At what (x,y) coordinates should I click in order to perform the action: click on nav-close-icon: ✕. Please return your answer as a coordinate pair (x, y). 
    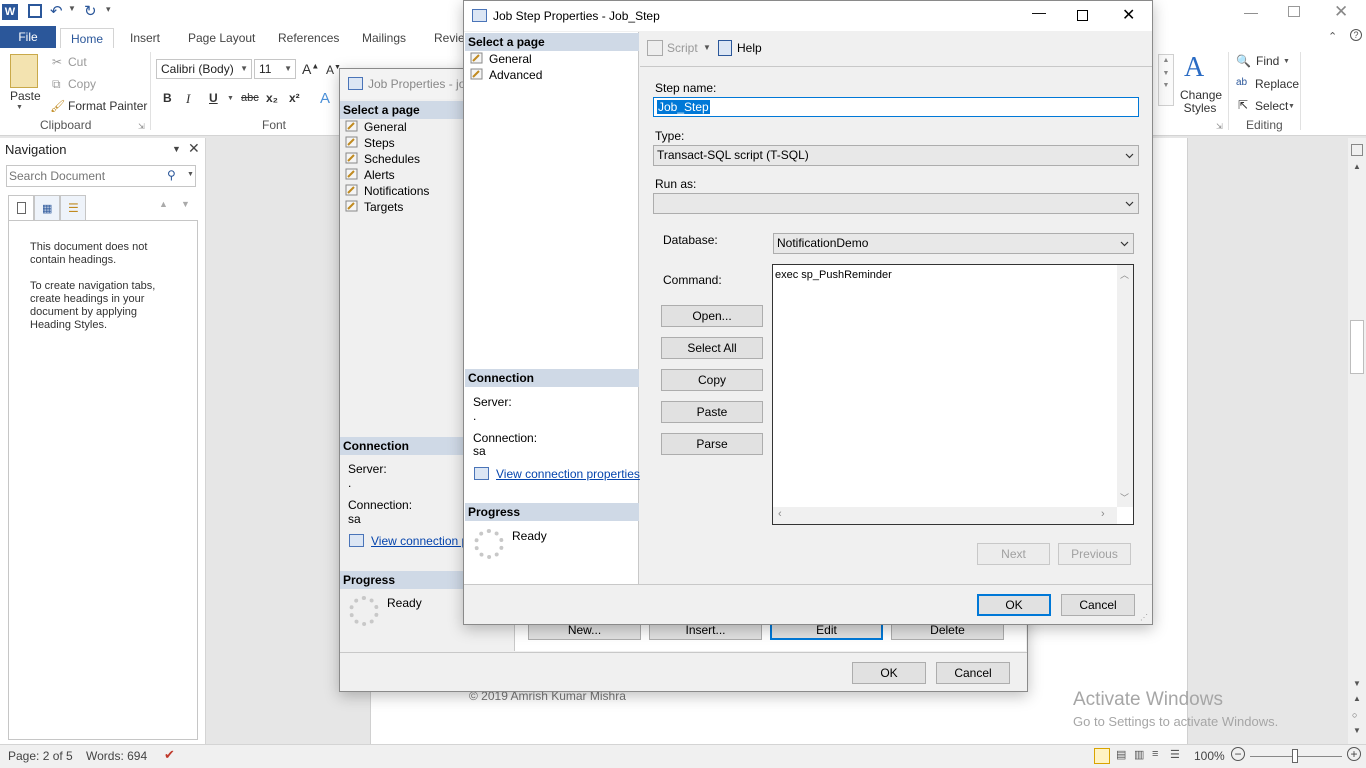
    Looking at the image, I should click on (194, 148).